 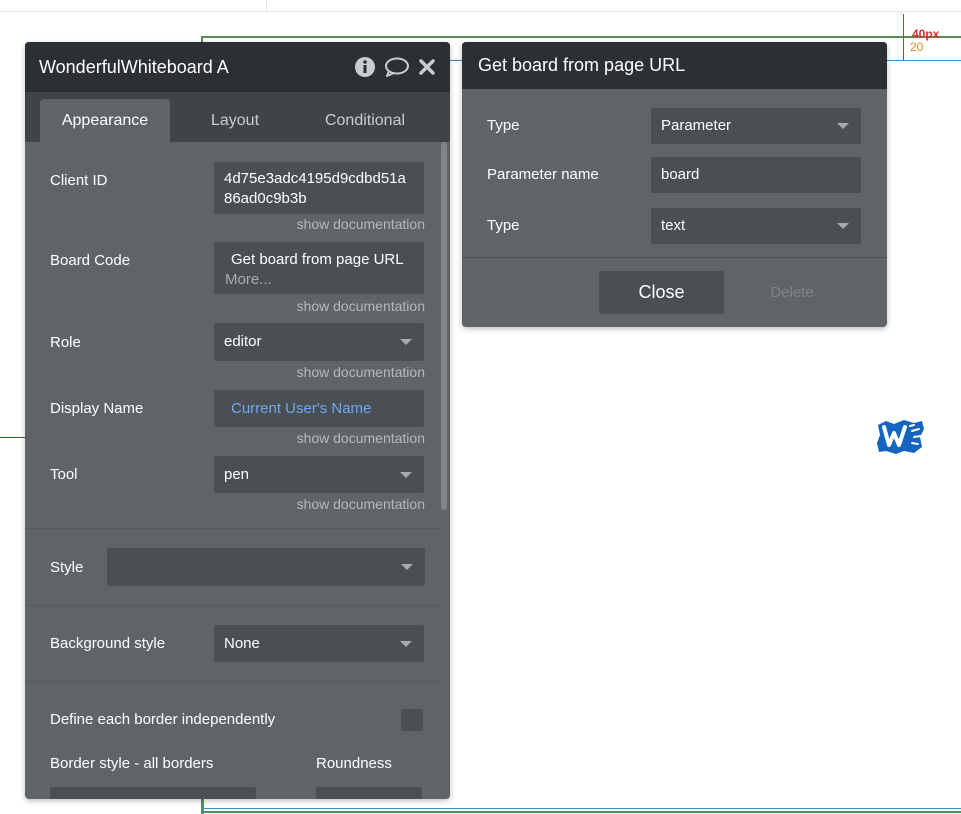 What do you see at coordinates (65, 342) in the screenshot?
I see `role-label: Role` at bounding box center [65, 342].